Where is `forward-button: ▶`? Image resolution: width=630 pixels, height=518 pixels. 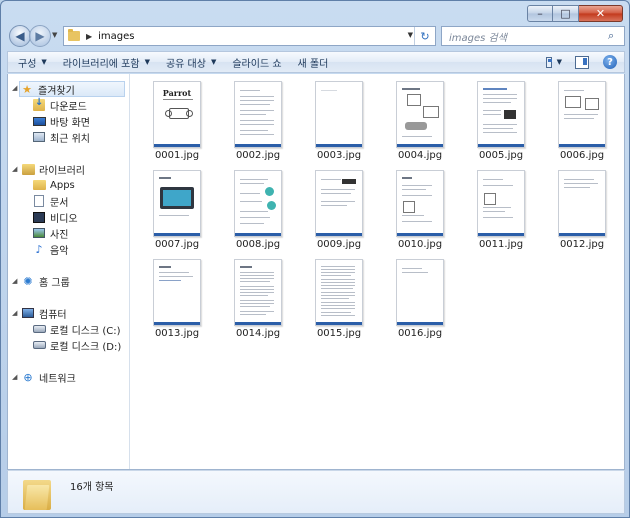 forward-button: ▶ is located at coordinates (40, 36).